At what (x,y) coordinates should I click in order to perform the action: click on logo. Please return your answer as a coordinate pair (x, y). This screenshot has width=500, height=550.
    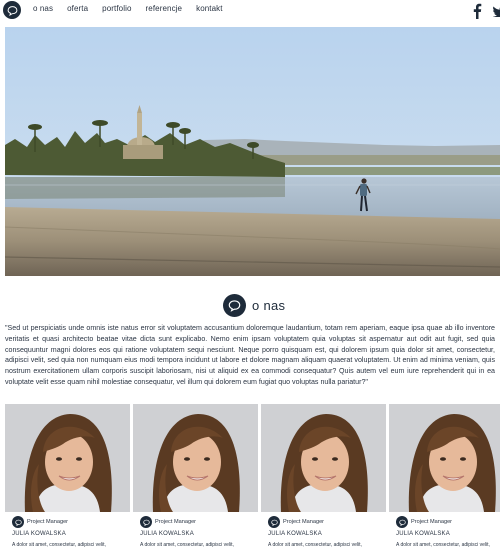
    Looking at the image, I should click on (12, 10).